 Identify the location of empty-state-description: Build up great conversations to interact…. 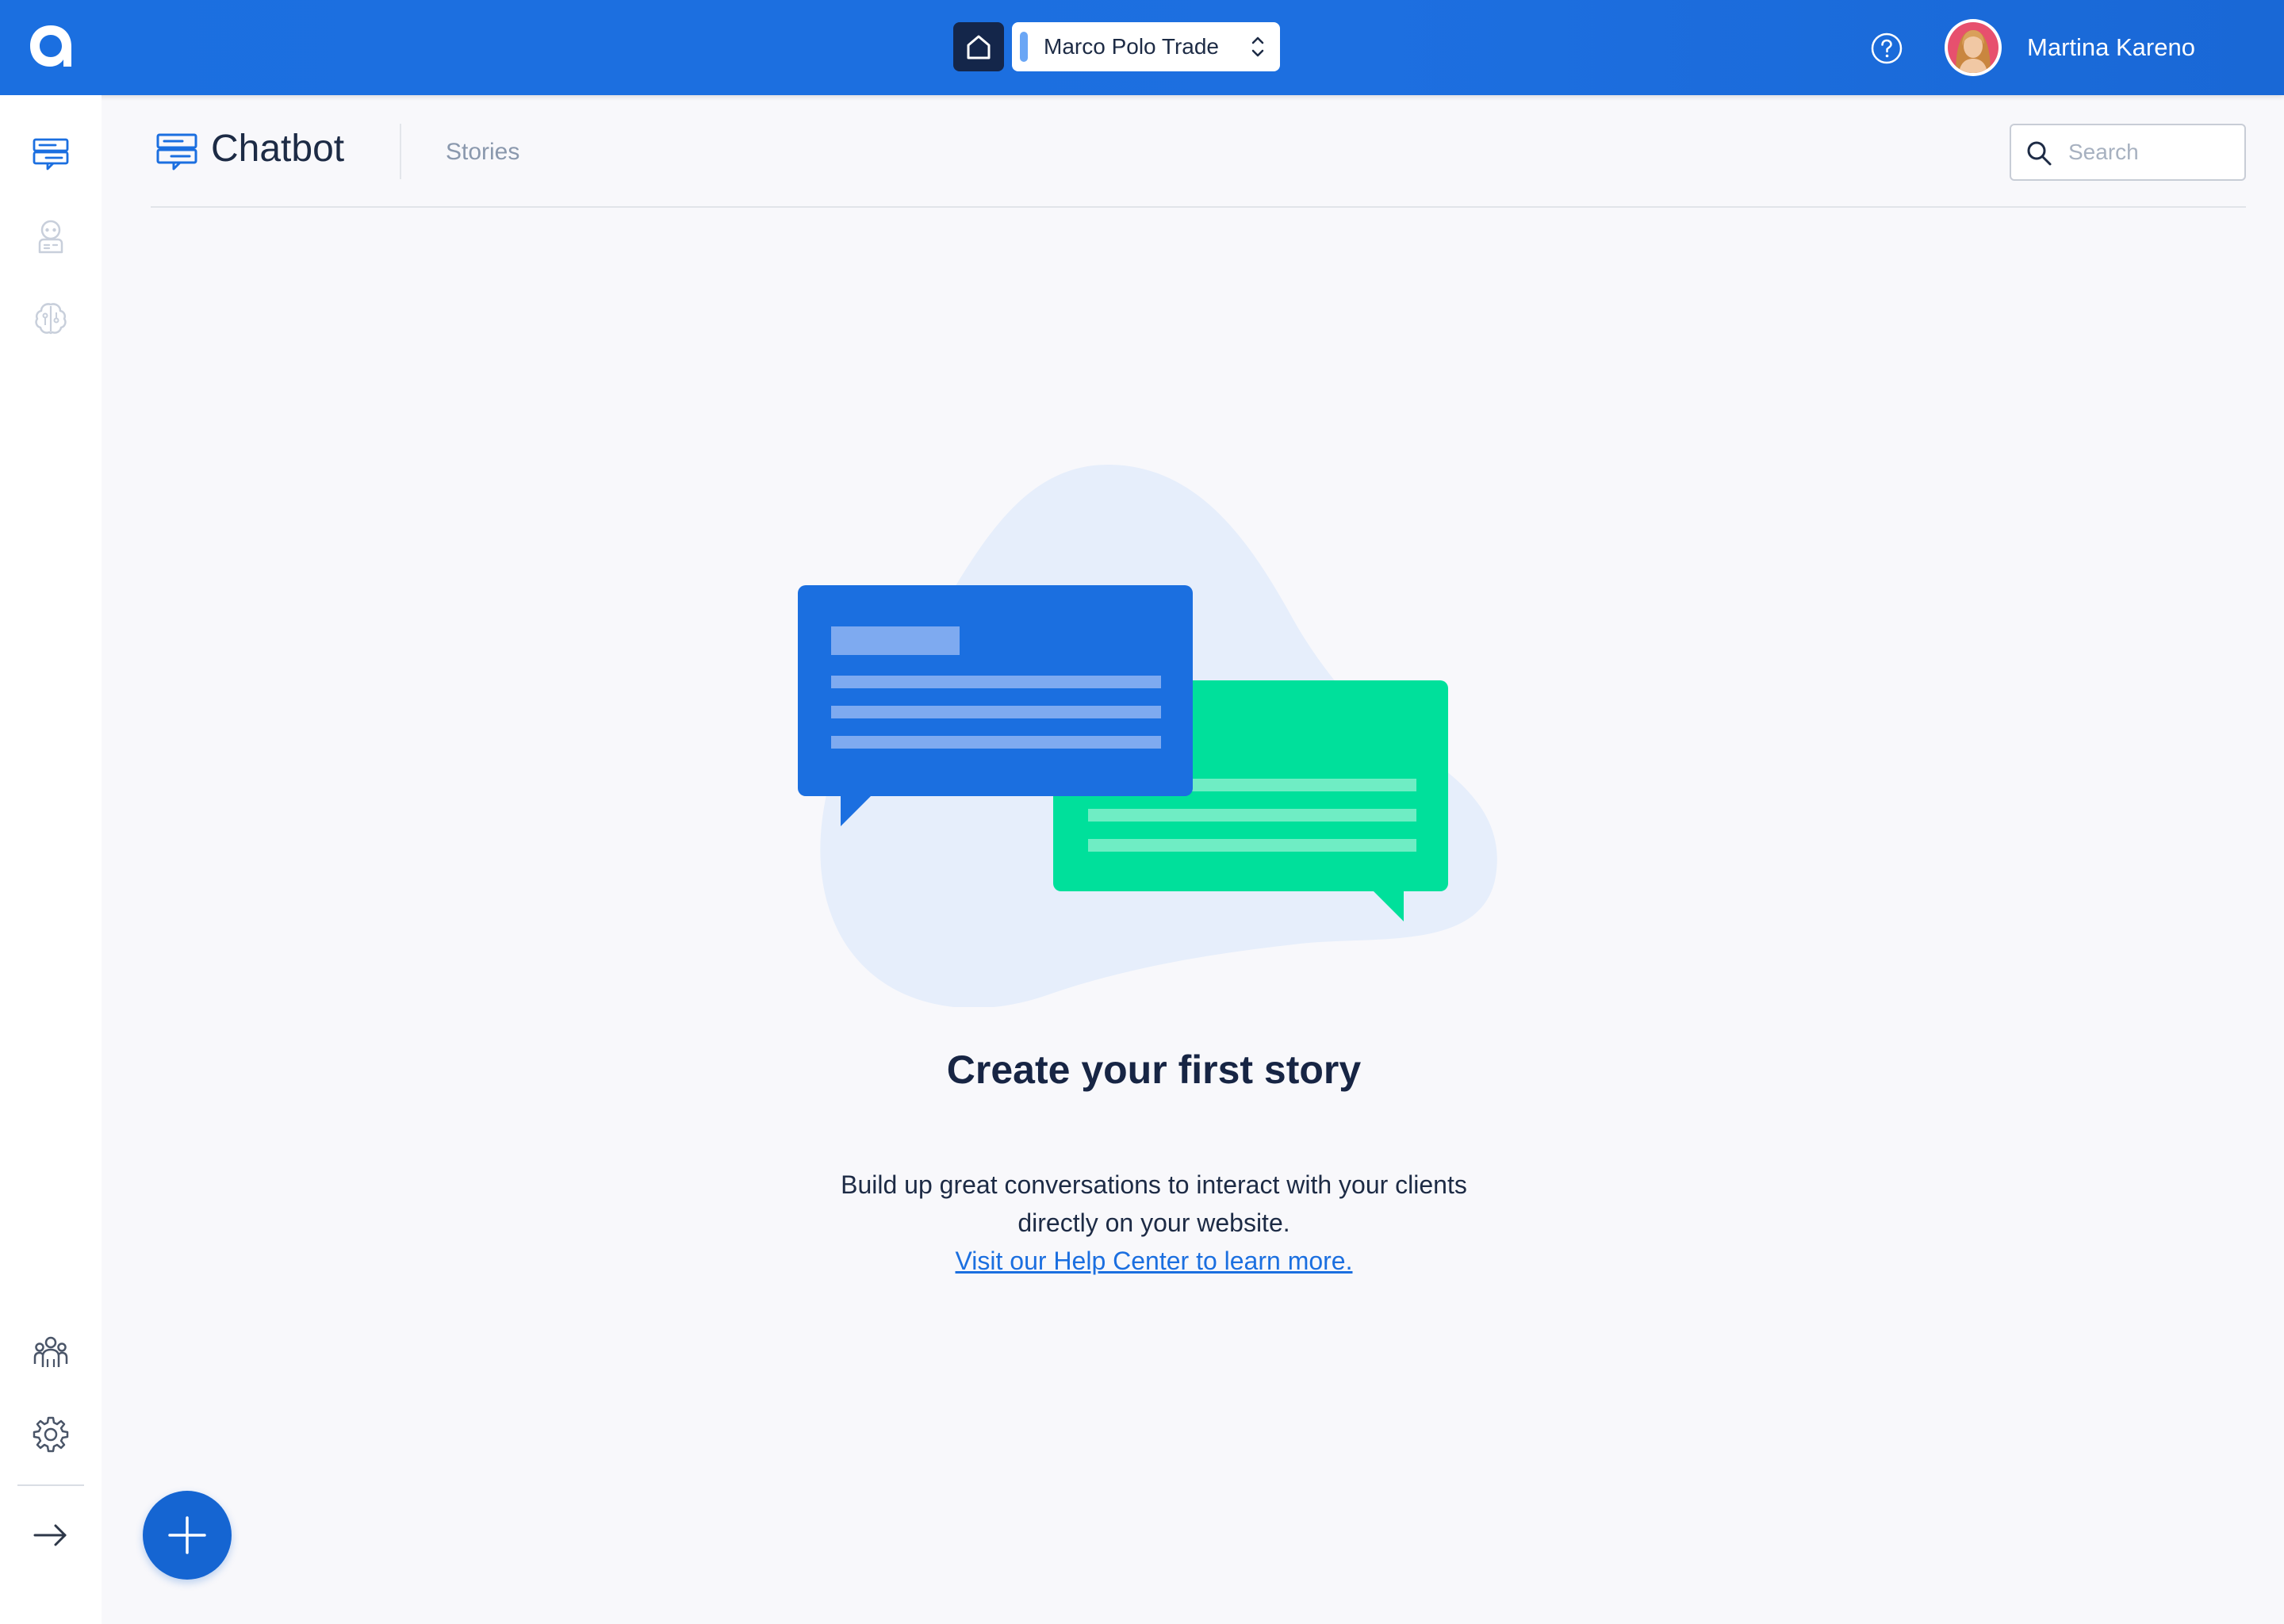
(1142, 1223).